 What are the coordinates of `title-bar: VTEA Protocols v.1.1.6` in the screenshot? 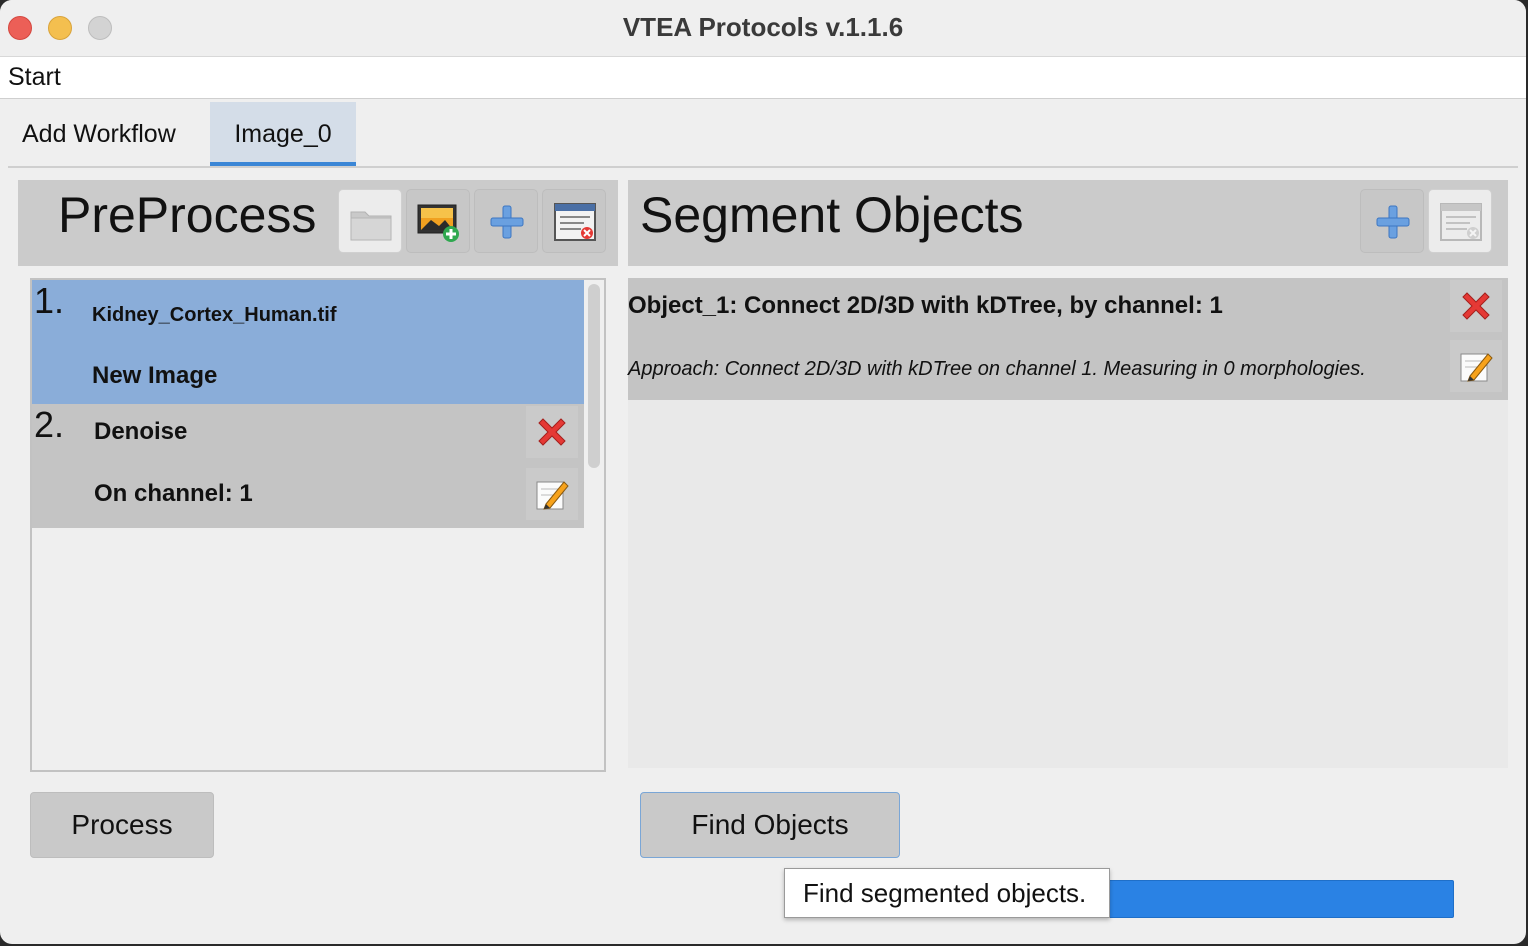 It's located at (763, 28).